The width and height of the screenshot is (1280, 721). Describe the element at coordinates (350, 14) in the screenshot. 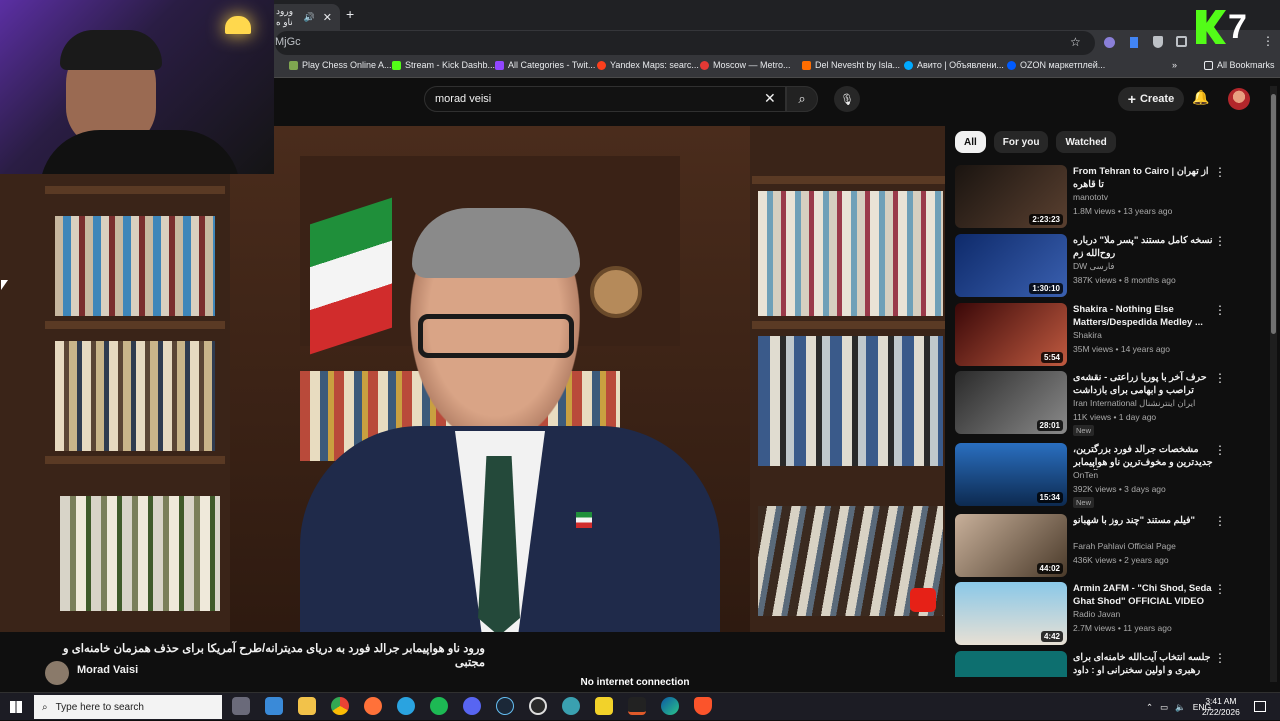

I see `new-tab-button: +` at that location.